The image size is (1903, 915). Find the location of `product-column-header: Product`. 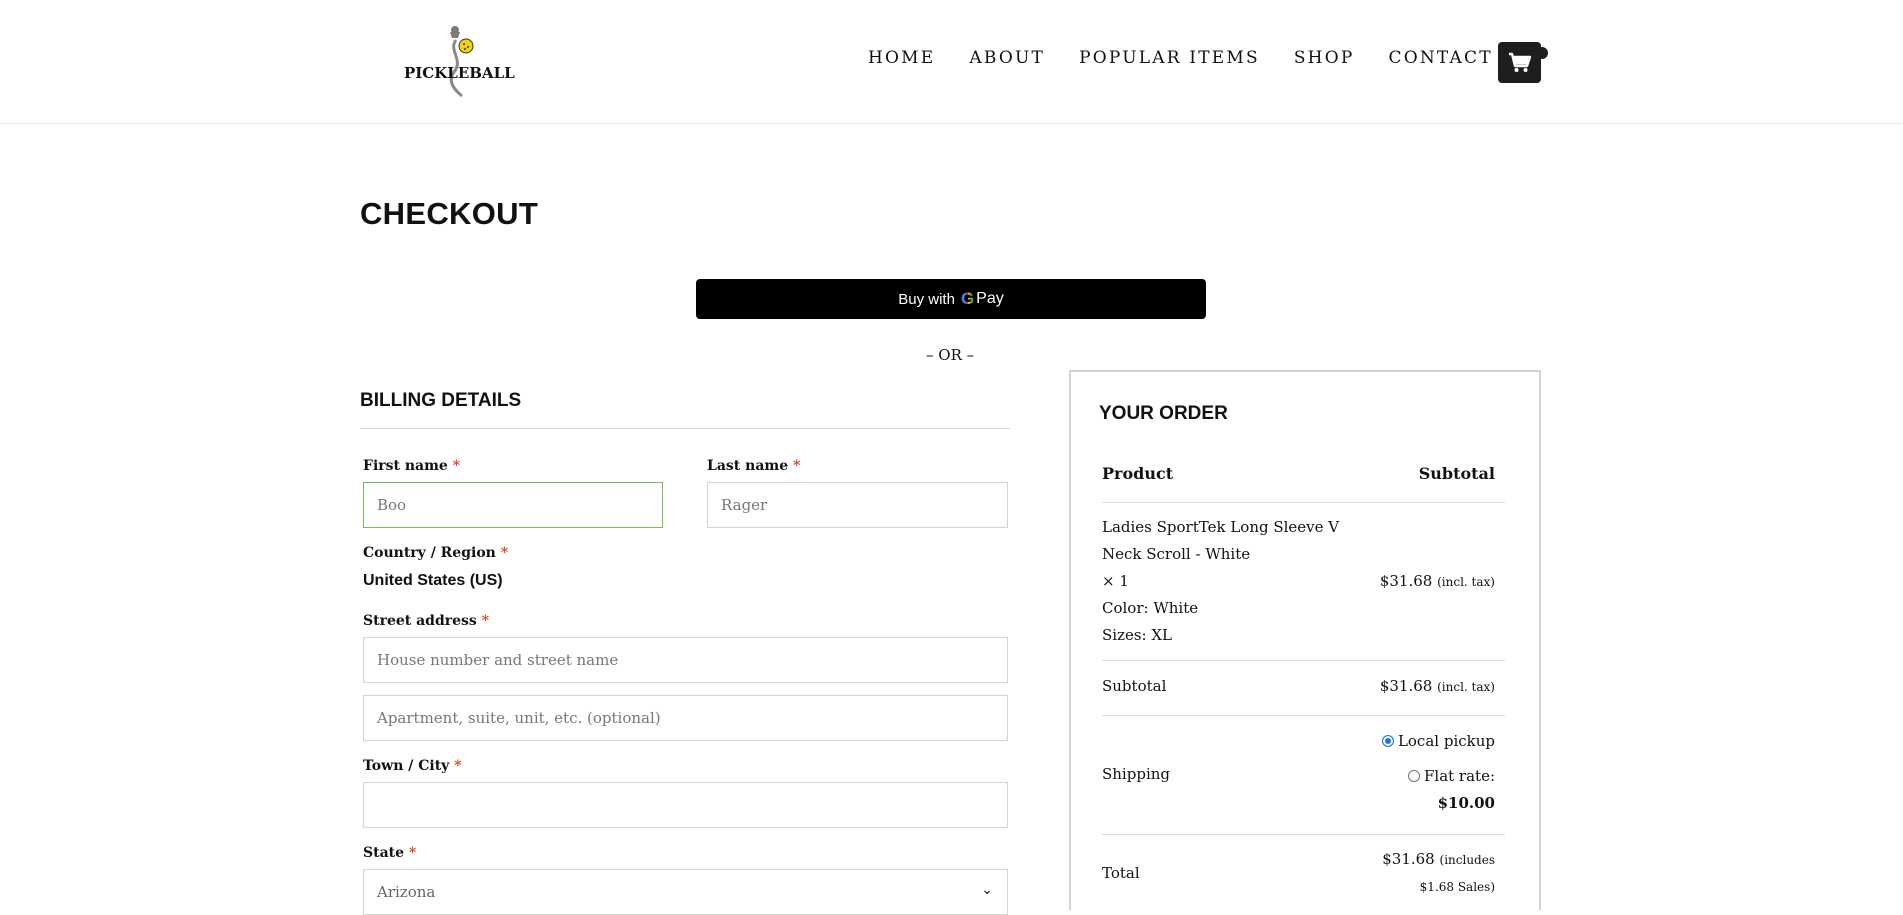

product-column-header: Product is located at coordinates (1138, 473).